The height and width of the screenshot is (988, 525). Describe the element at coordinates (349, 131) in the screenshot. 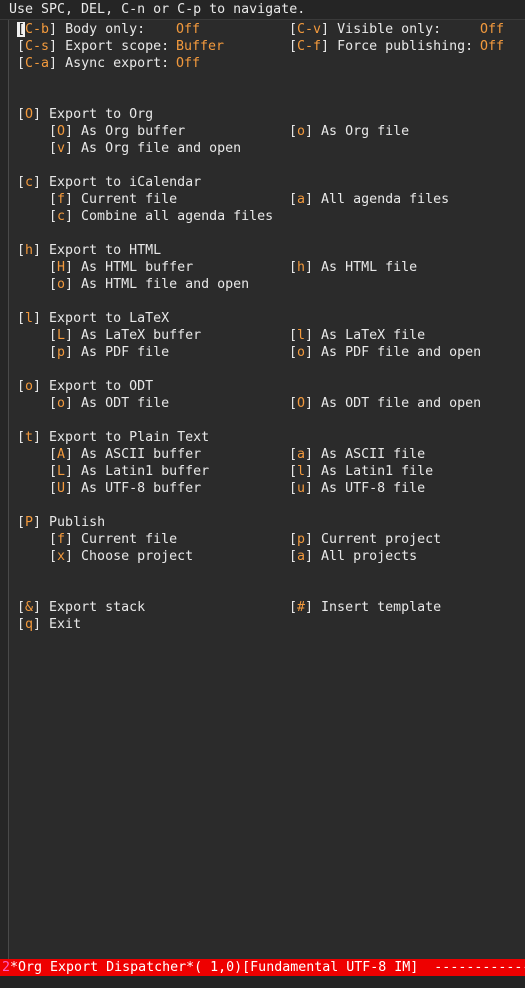

I see `menu-item-org-file: [o] As Org file` at that location.